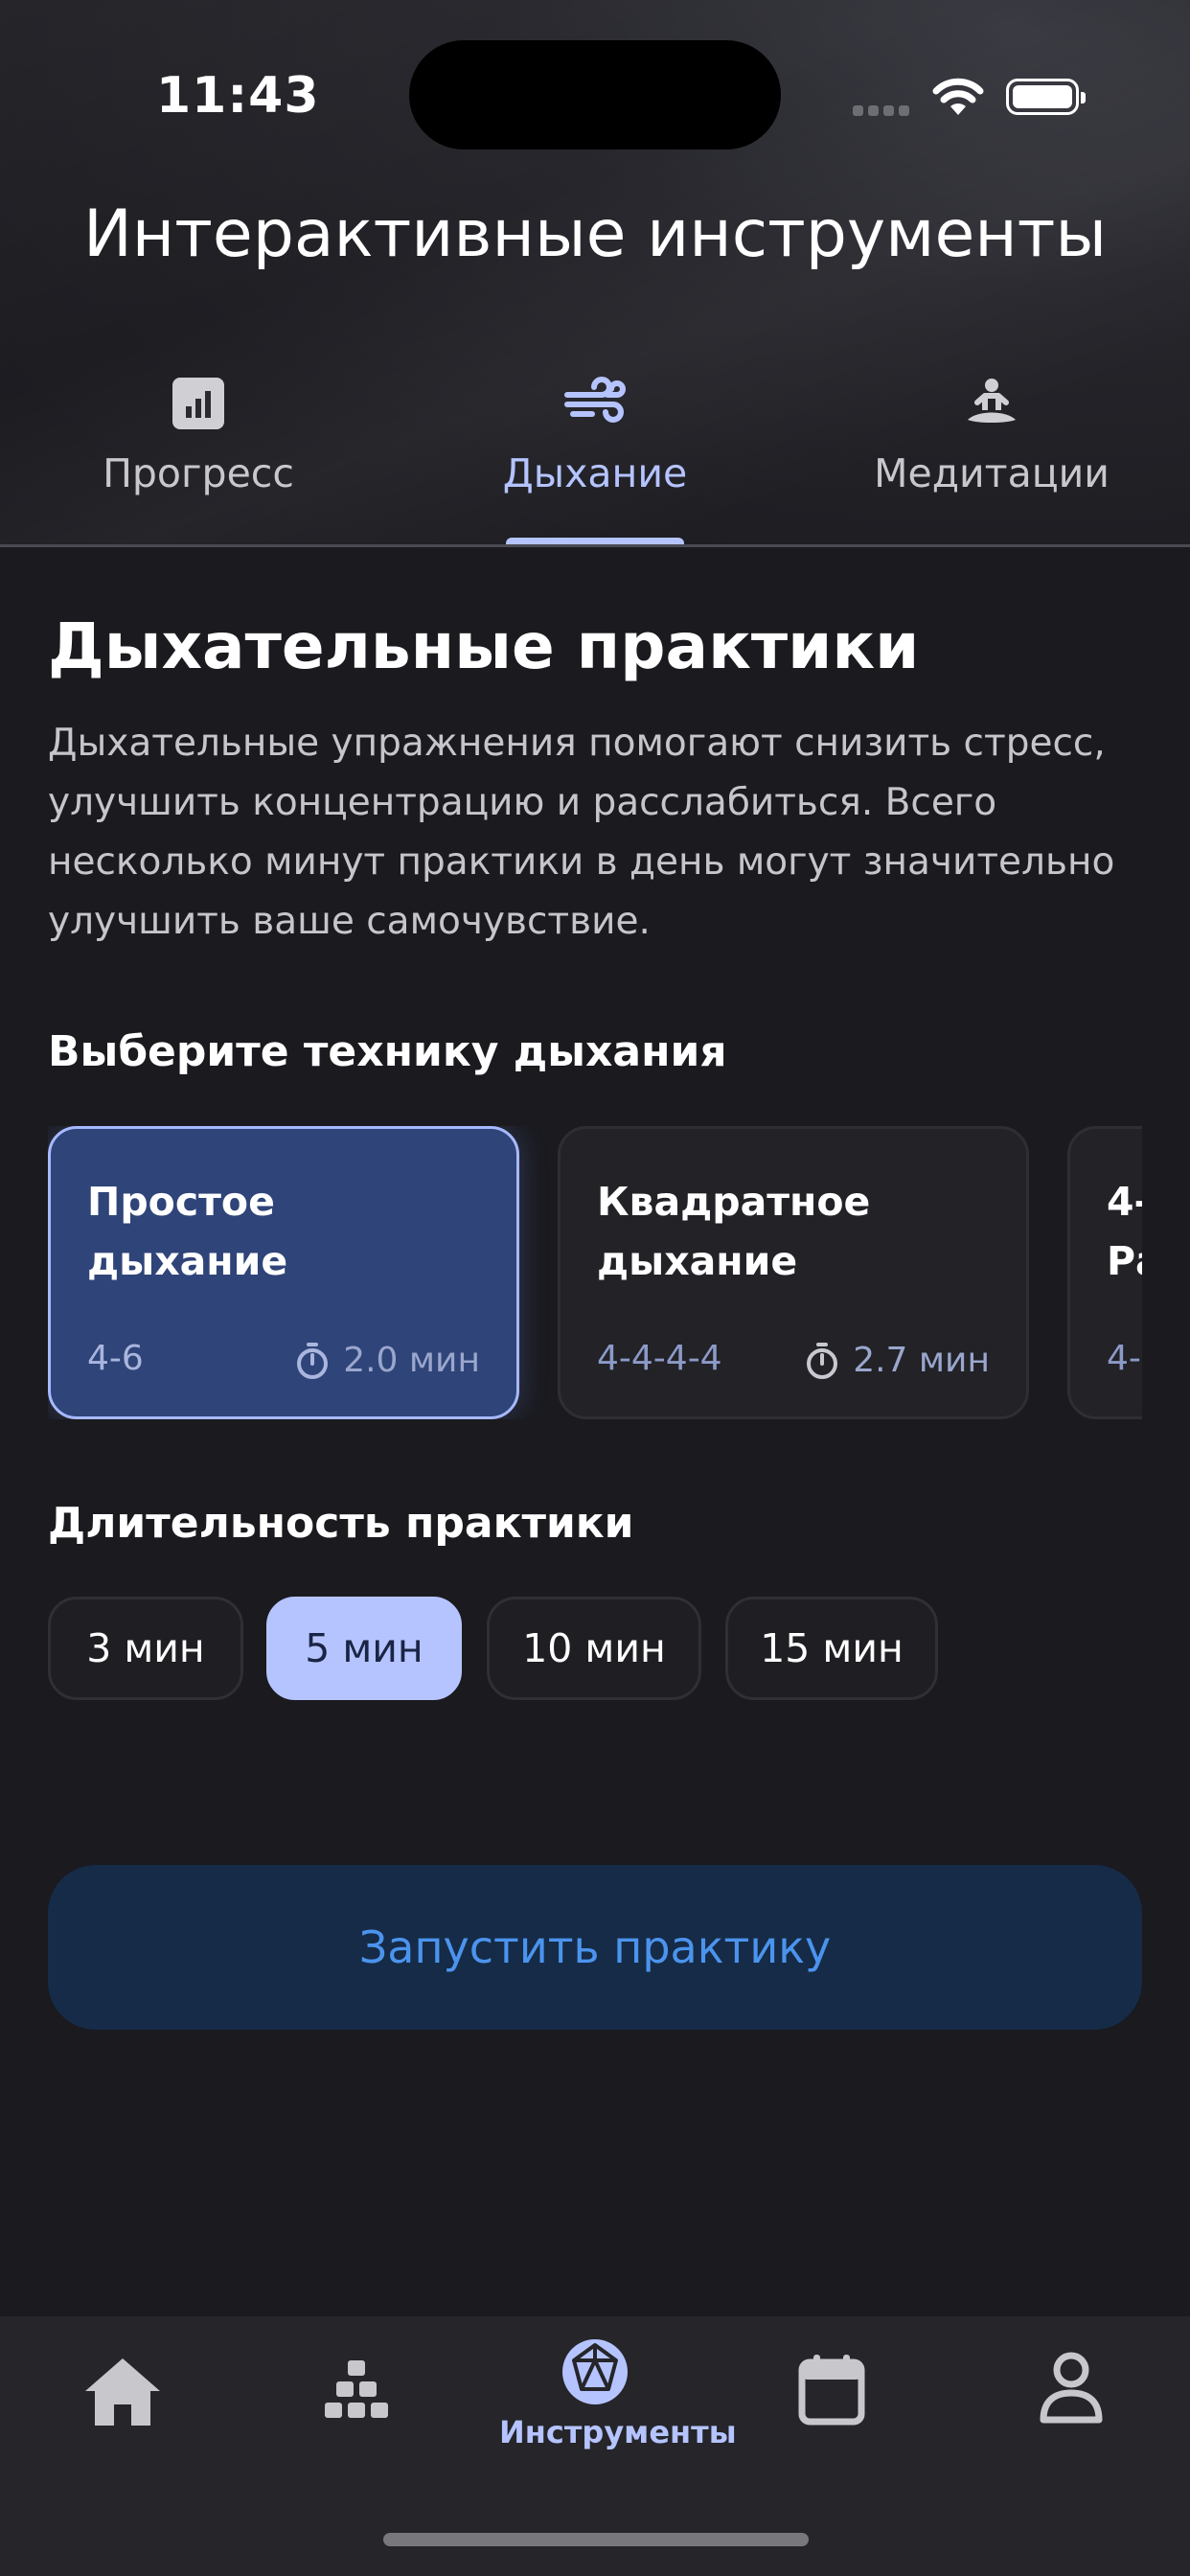 The width and height of the screenshot is (1190, 2576). What do you see at coordinates (1125, 1358) in the screenshot?
I see `technique-pattern: 4-7-8` at bounding box center [1125, 1358].